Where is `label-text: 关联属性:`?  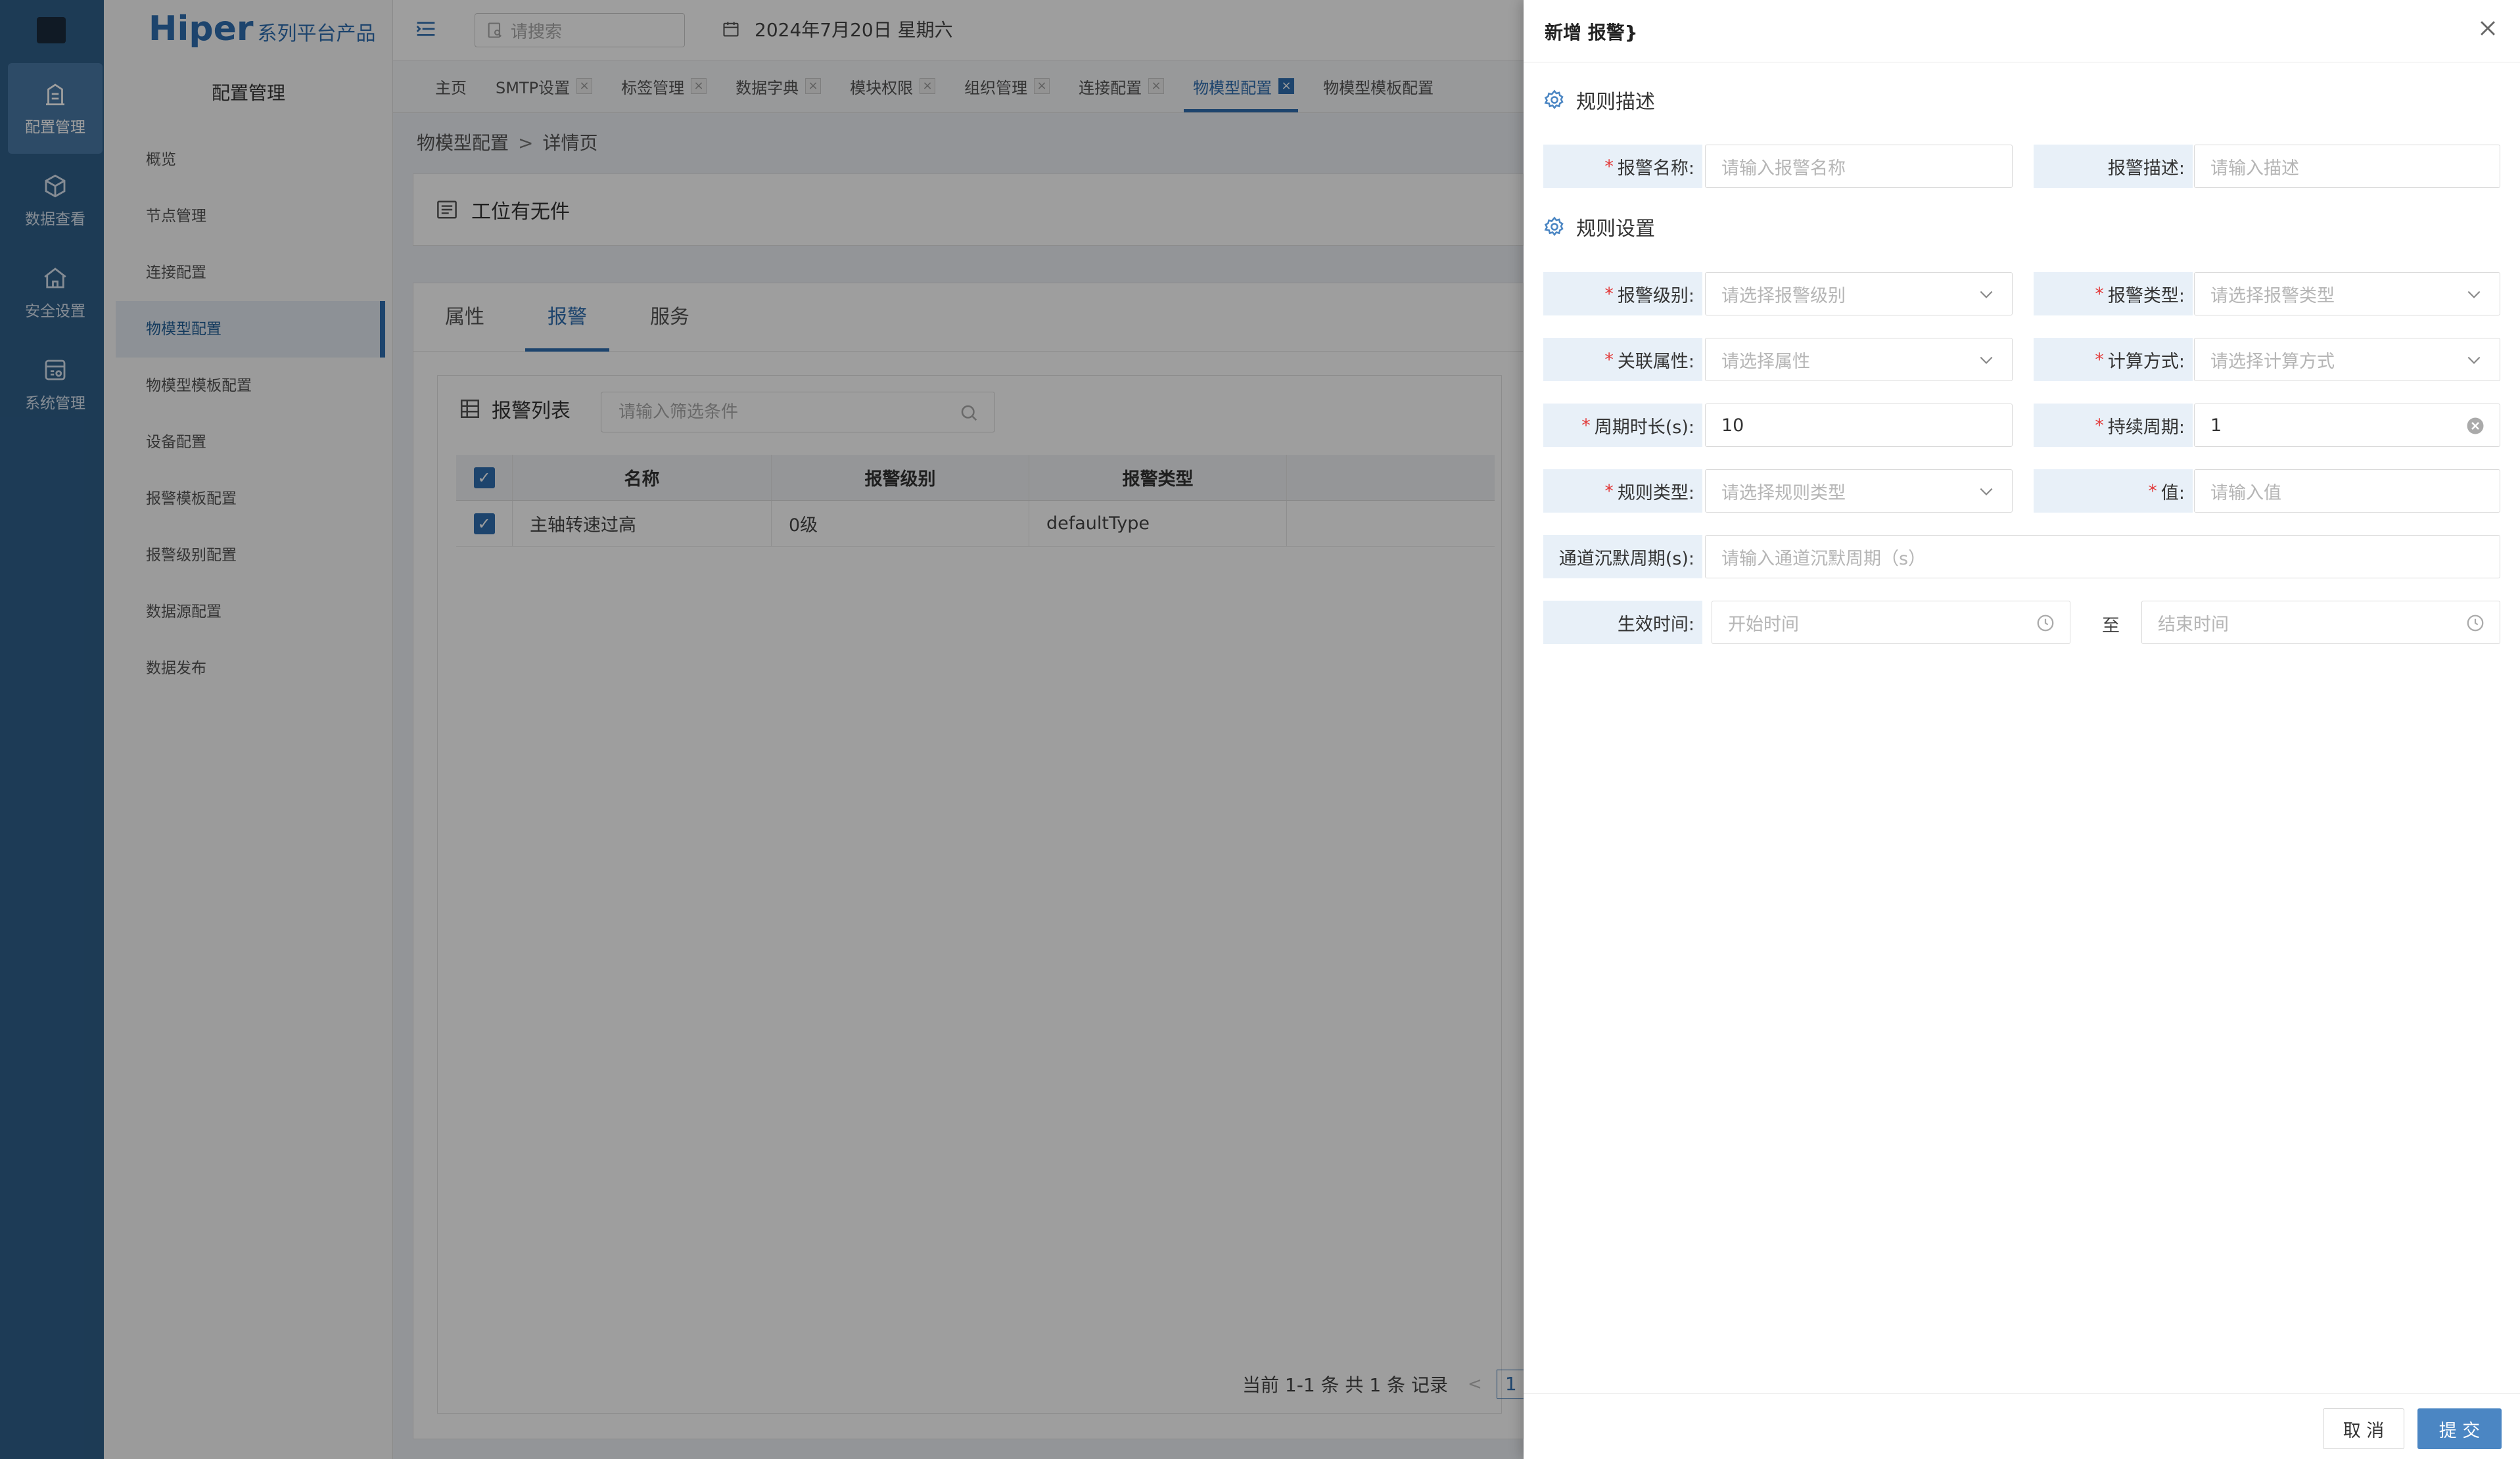 label-text: 关联属性: is located at coordinates (1655, 361).